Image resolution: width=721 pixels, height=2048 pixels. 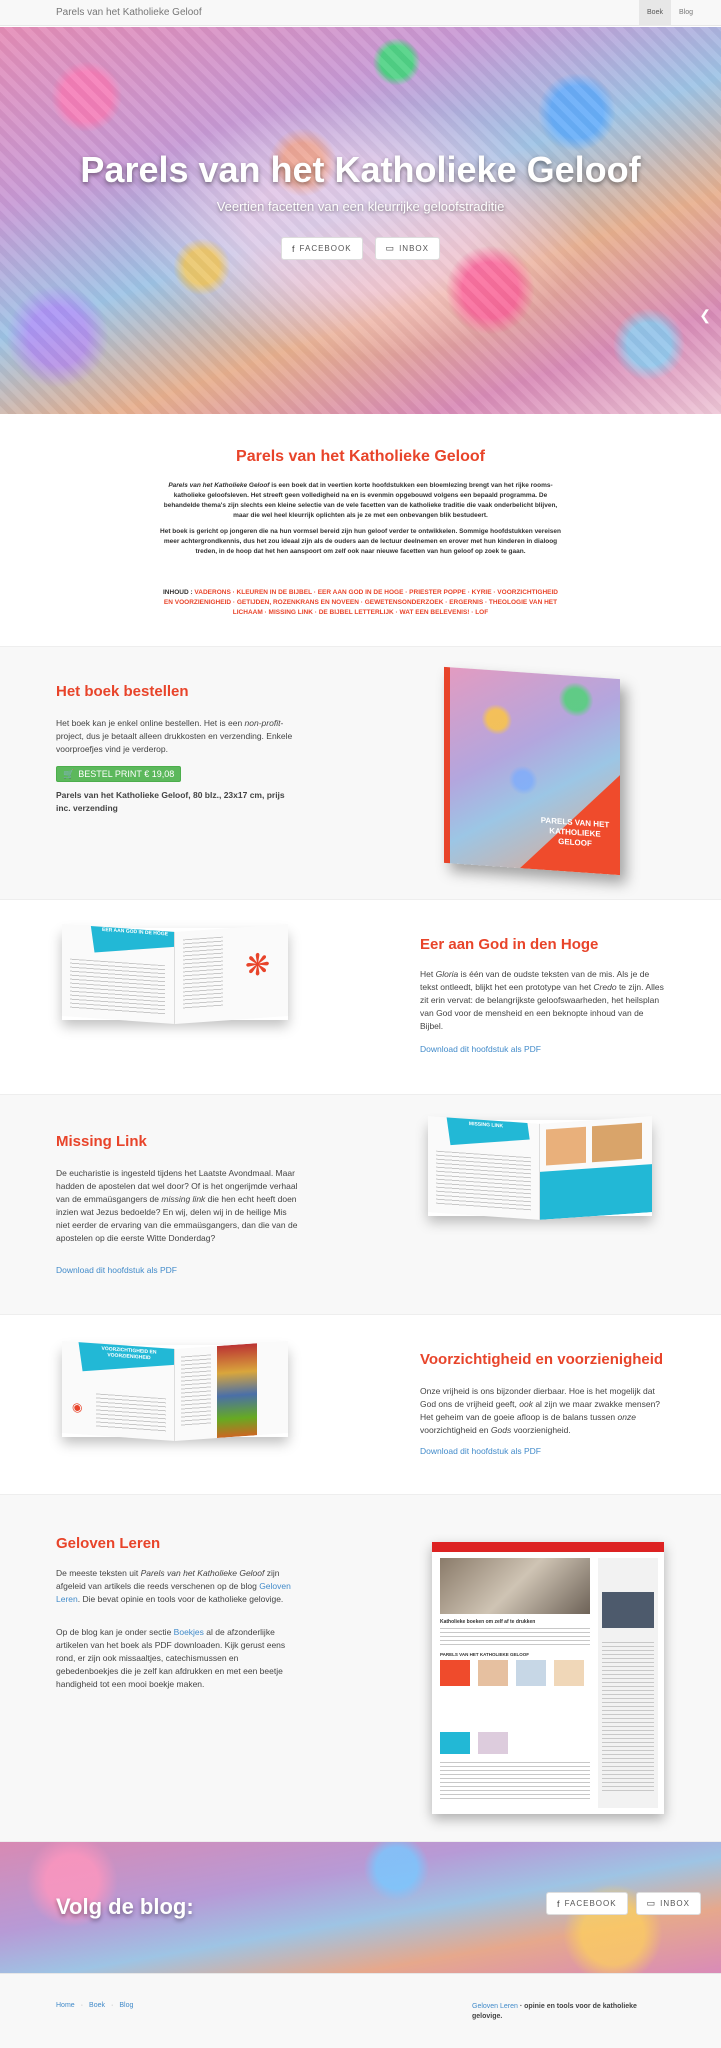 I want to click on footer-link-blog: Blog, so click(x=126, y=2005).